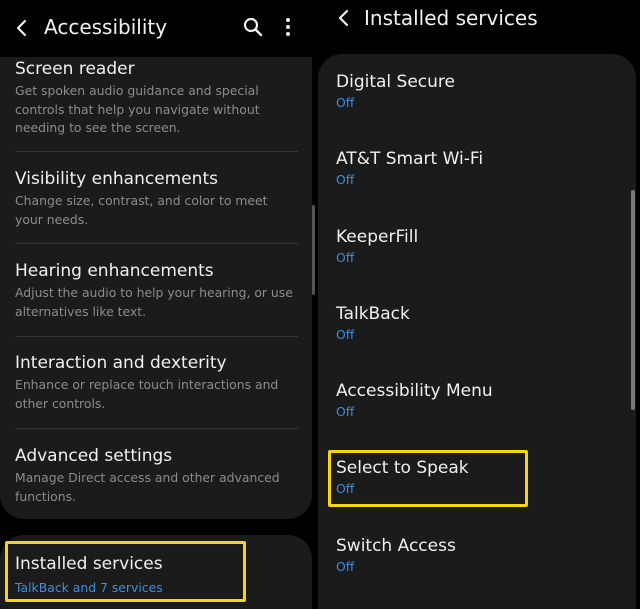  I want to click on service-title: Switch Access, so click(396, 546).